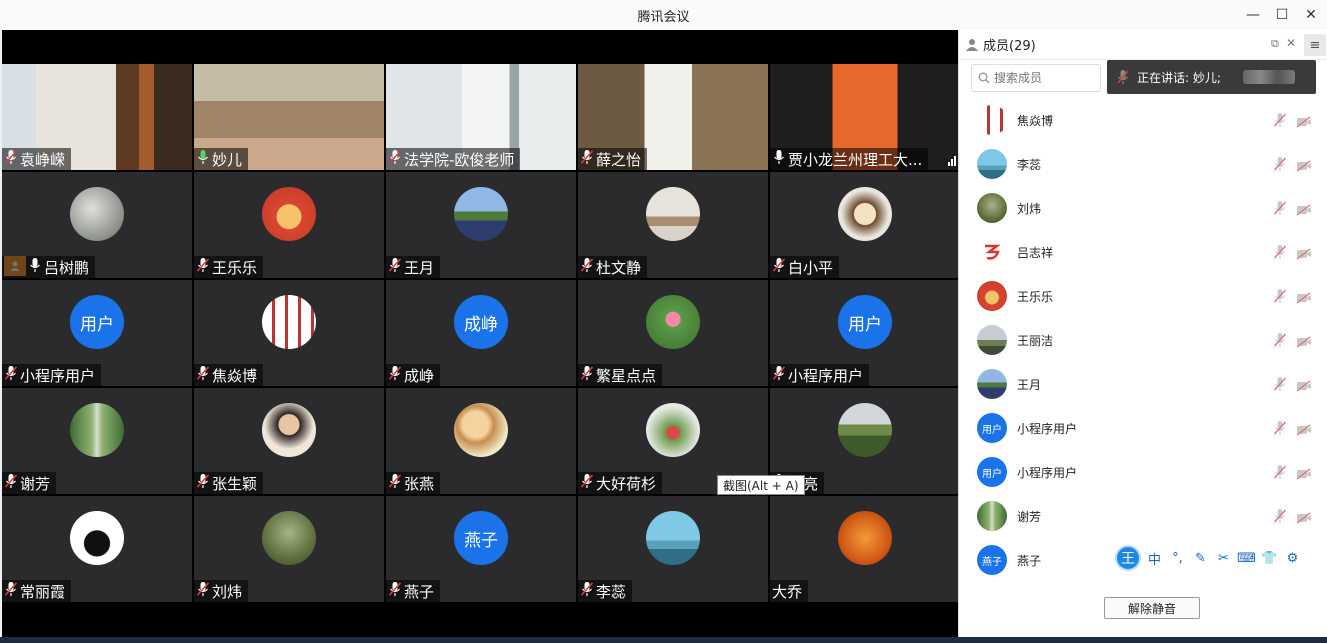 The height and width of the screenshot is (643, 1327). Describe the element at coordinates (779, 159) in the screenshot. I see `mic-on-icon` at that location.